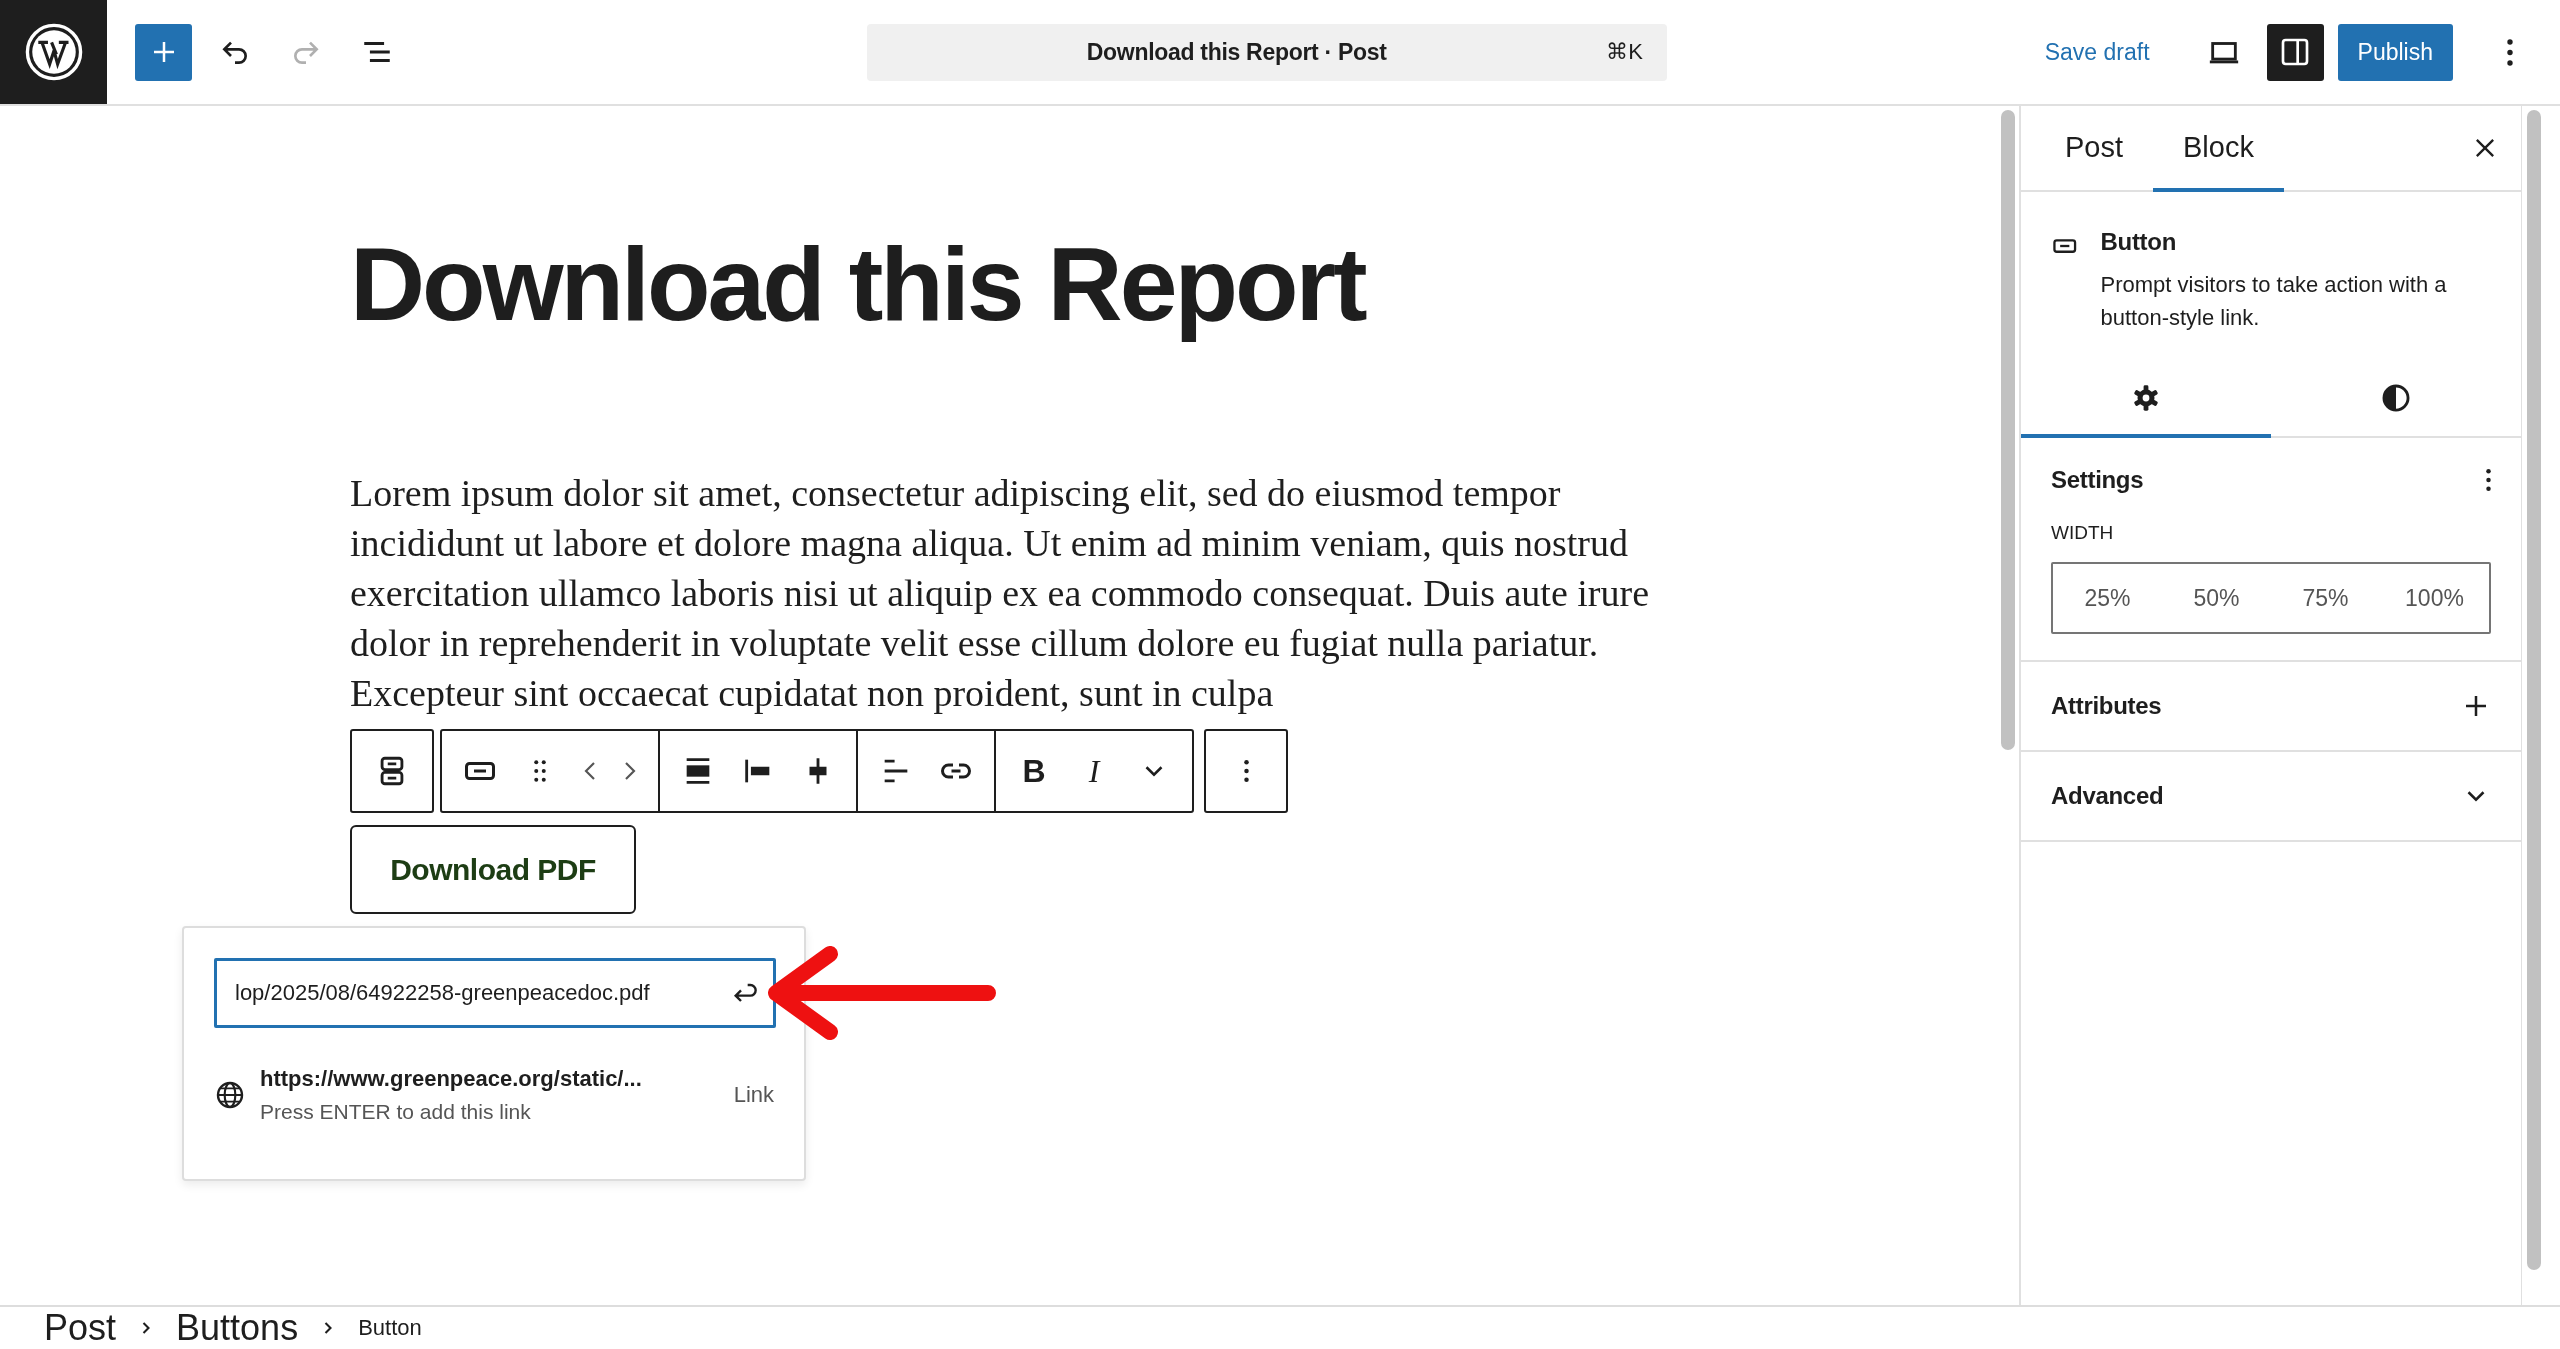 Image resolution: width=2560 pixels, height=1349 pixels. What do you see at coordinates (753, 1095) in the screenshot?
I see `suggestion-type: Link` at bounding box center [753, 1095].